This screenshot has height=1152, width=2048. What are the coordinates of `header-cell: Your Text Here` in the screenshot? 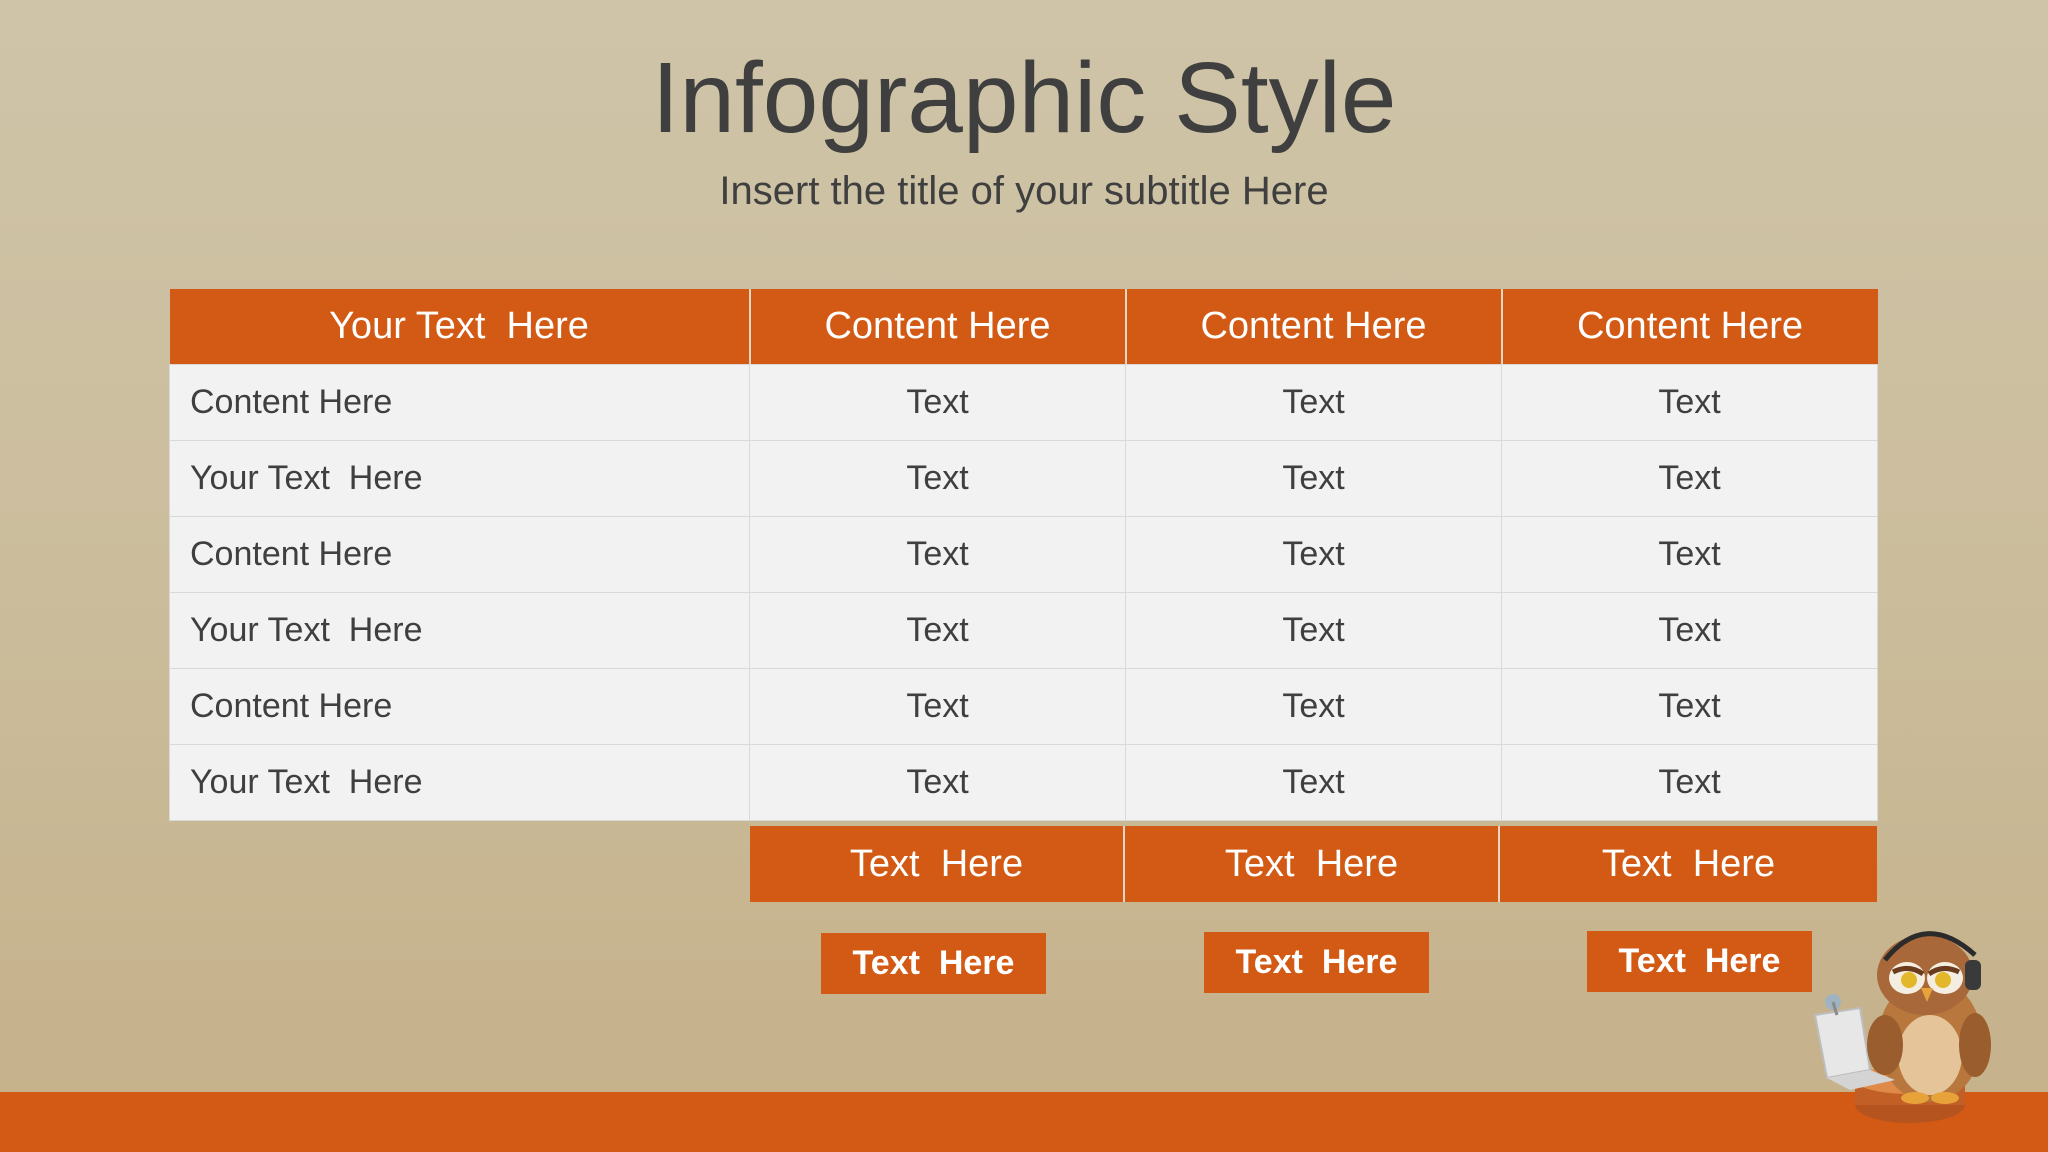 It's located at (460, 327).